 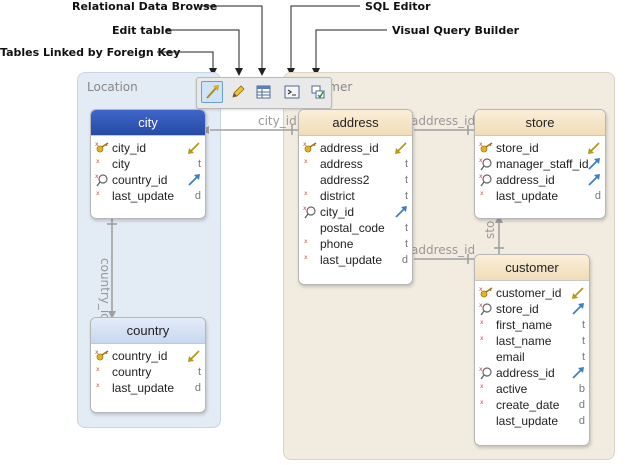 I want to click on edge-label-city-country: country_id, so click(x=105, y=289).